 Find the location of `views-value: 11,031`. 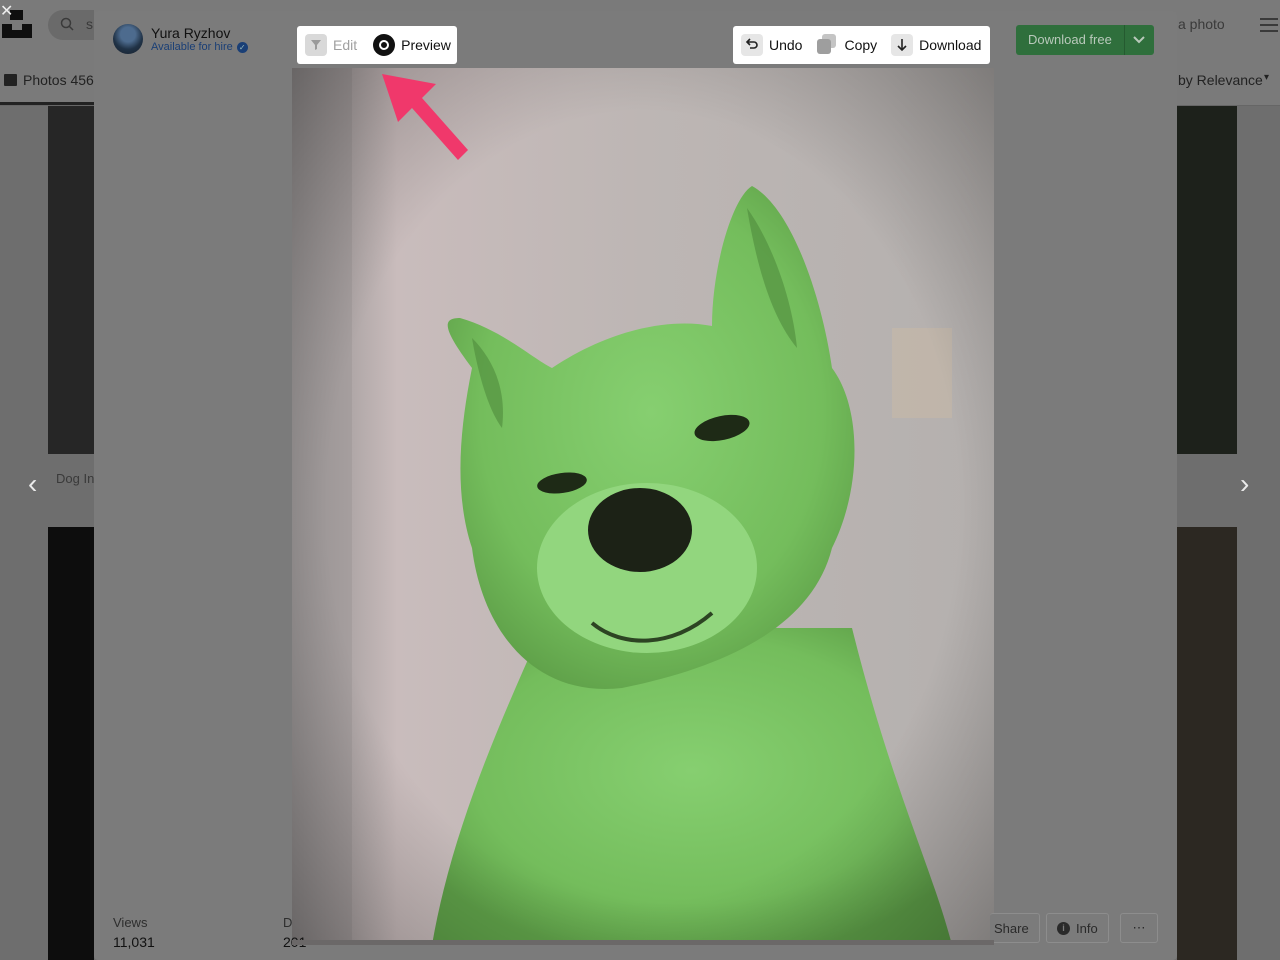

views-value: 11,031 is located at coordinates (134, 942).